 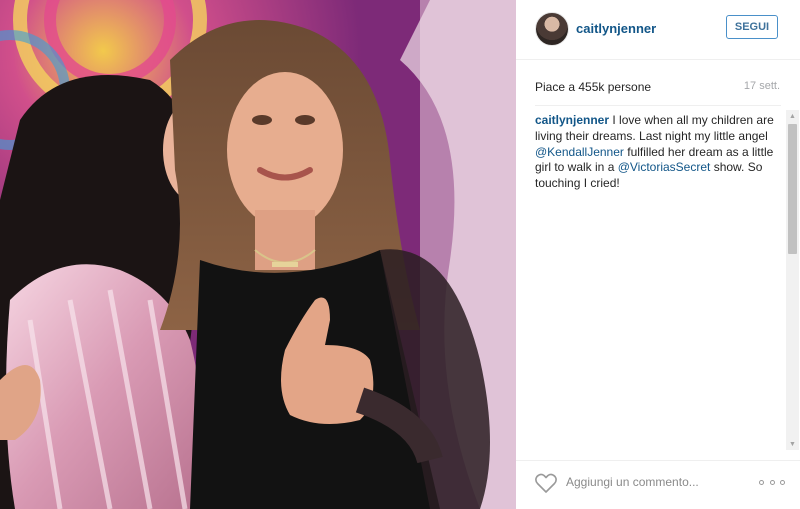 What do you see at coordinates (664, 167) in the screenshot?
I see `mention-victoriassecret-link: @VictoriasSecret` at bounding box center [664, 167].